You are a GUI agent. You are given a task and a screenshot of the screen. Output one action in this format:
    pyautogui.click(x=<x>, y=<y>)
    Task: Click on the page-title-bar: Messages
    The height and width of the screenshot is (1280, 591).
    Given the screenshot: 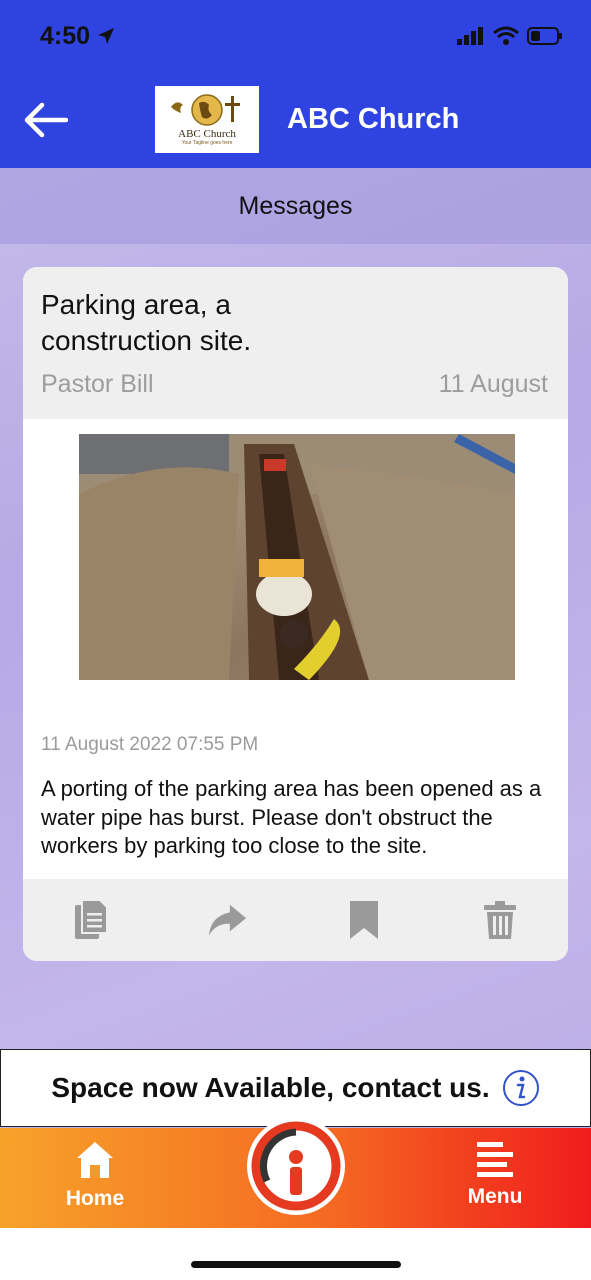 What is the action you would take?
    pyautogui.click(x=295, y=206)
    